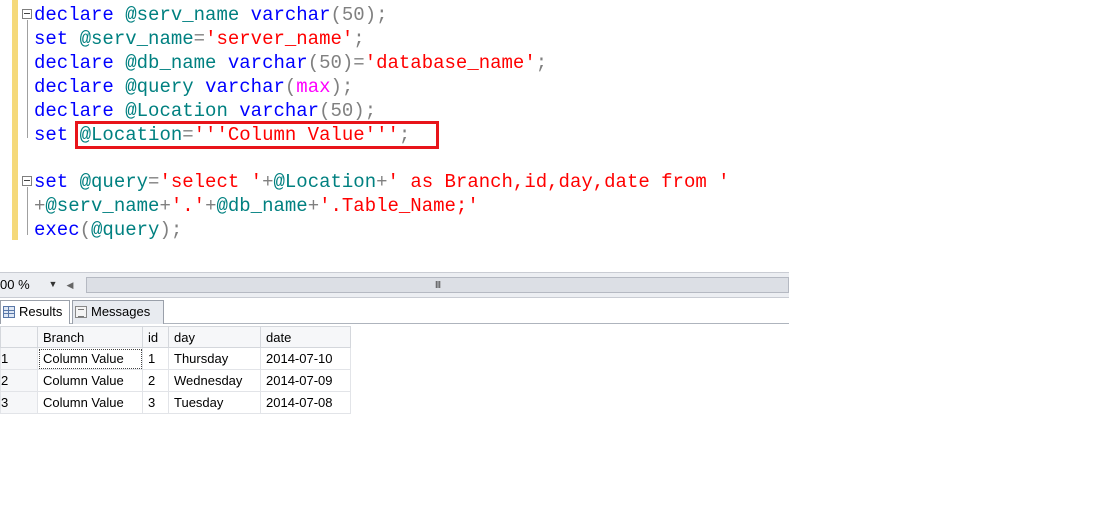 The width and height of the screenshot is (1101, 529). What do you see at coordinates (90, 337) in the screenshot?
I see `column-header-branch: Branch` at bounding box center [90, 337].